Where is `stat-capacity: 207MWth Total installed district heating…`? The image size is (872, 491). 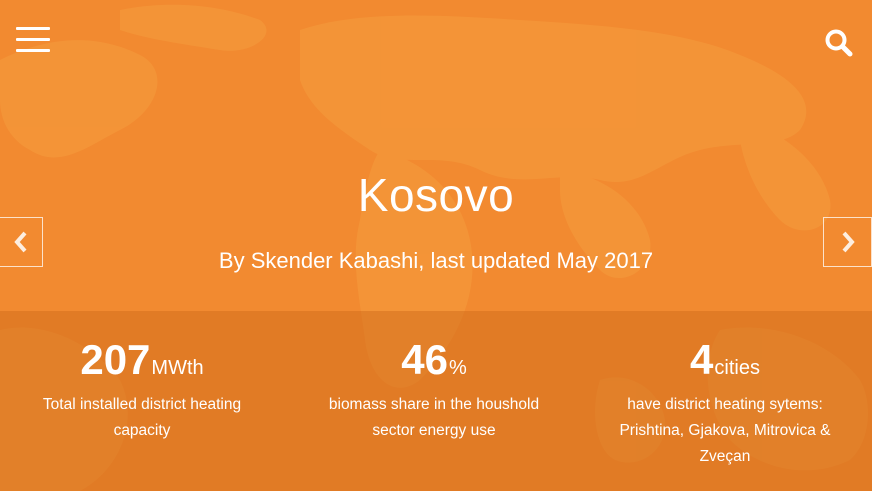 stat-capacity: 207MWth Total installed district heating… is located at coordinates (143, 389).